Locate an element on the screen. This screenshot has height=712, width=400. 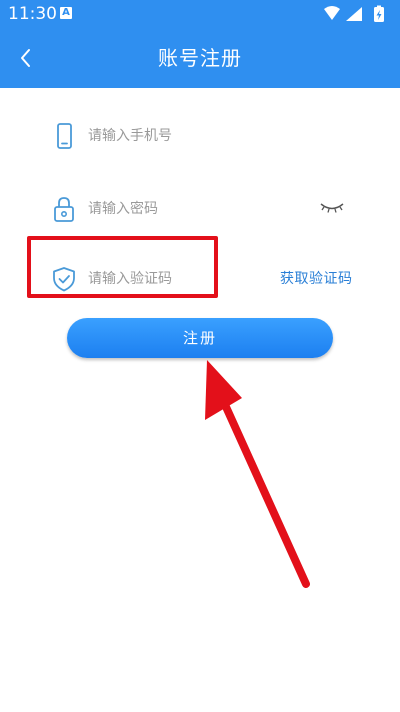
status-icons is located at coordinates (354, 13).